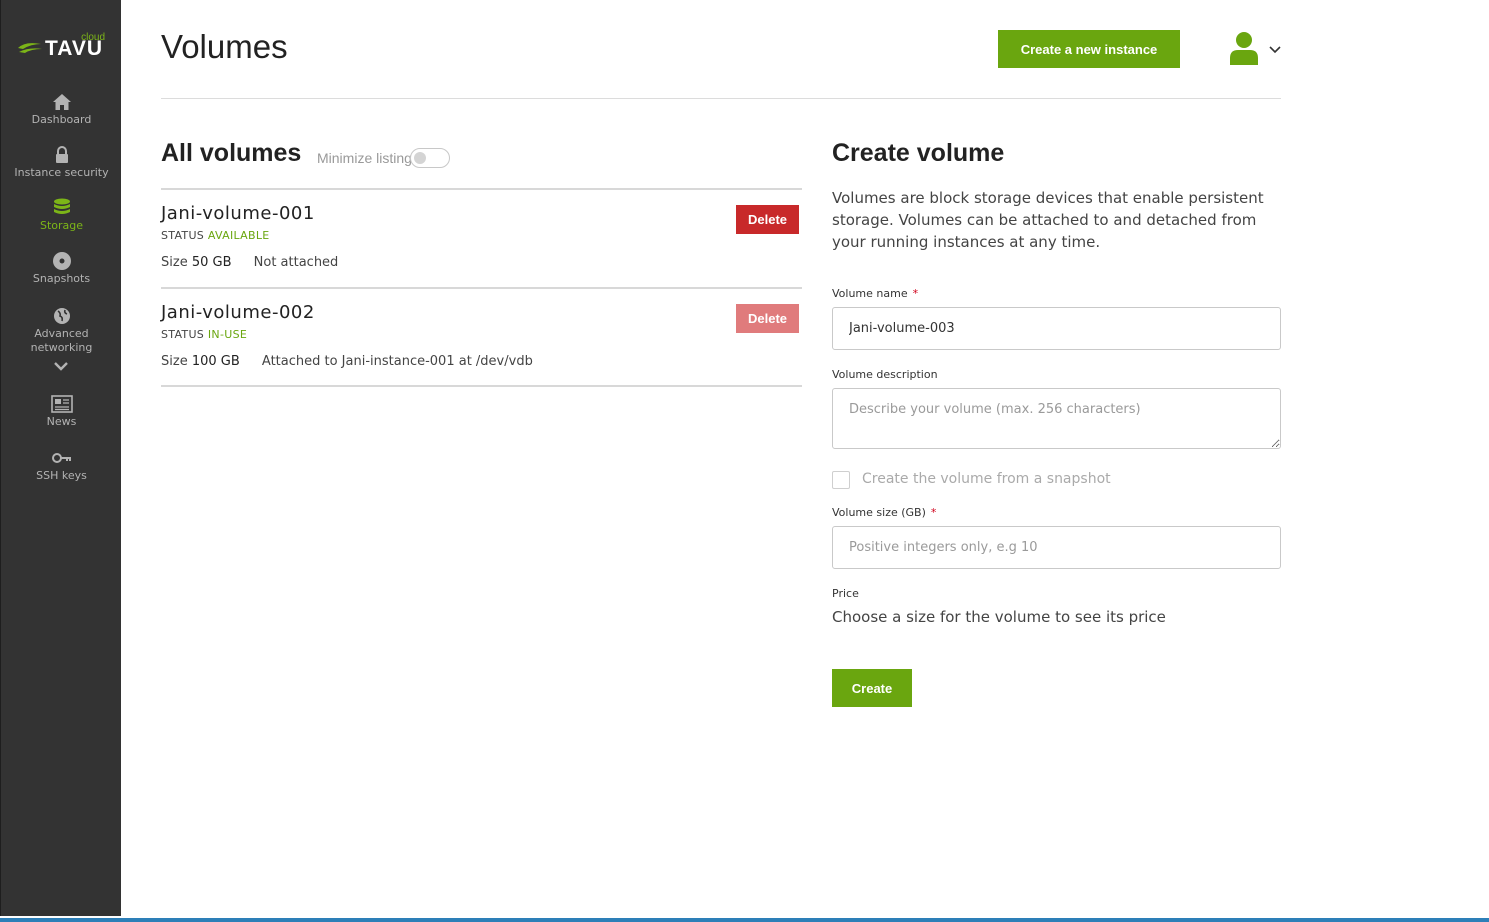  I want to click on globe-icon, so click(61, 316).